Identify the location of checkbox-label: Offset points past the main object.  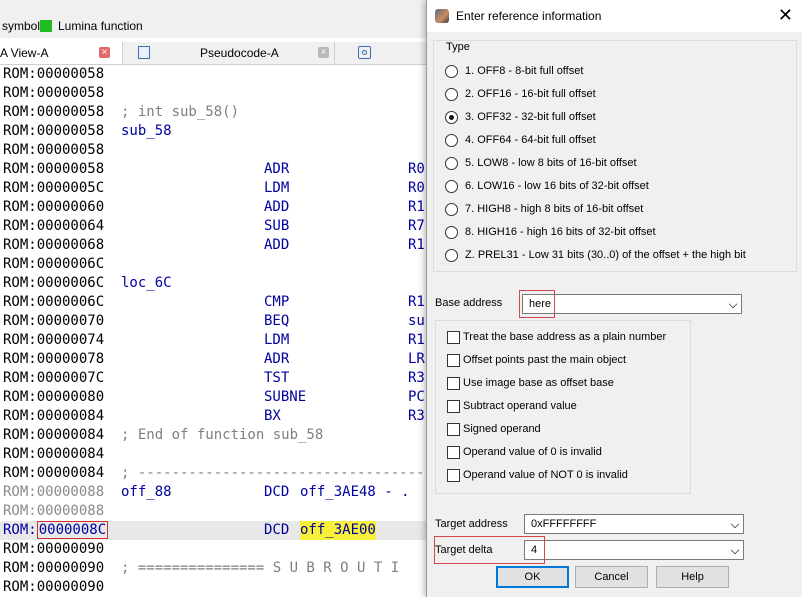
(545, 360).